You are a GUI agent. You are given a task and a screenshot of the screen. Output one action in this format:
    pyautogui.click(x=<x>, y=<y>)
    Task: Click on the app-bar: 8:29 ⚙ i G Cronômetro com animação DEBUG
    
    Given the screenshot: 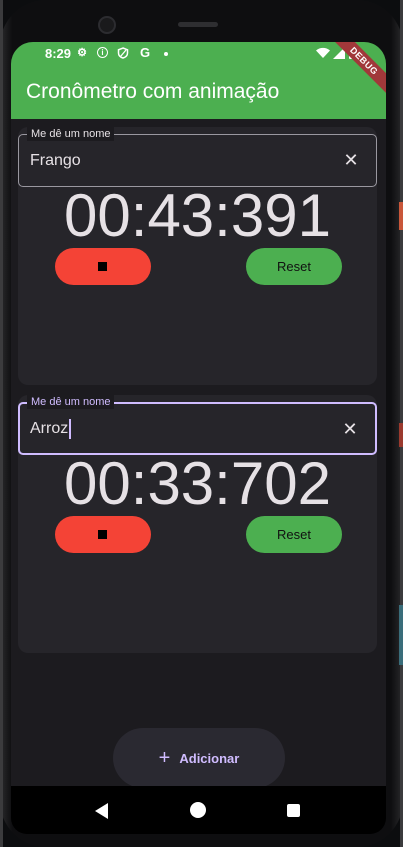 What is the action you would take?
    pyautogui.click(x=198, y=80)
    